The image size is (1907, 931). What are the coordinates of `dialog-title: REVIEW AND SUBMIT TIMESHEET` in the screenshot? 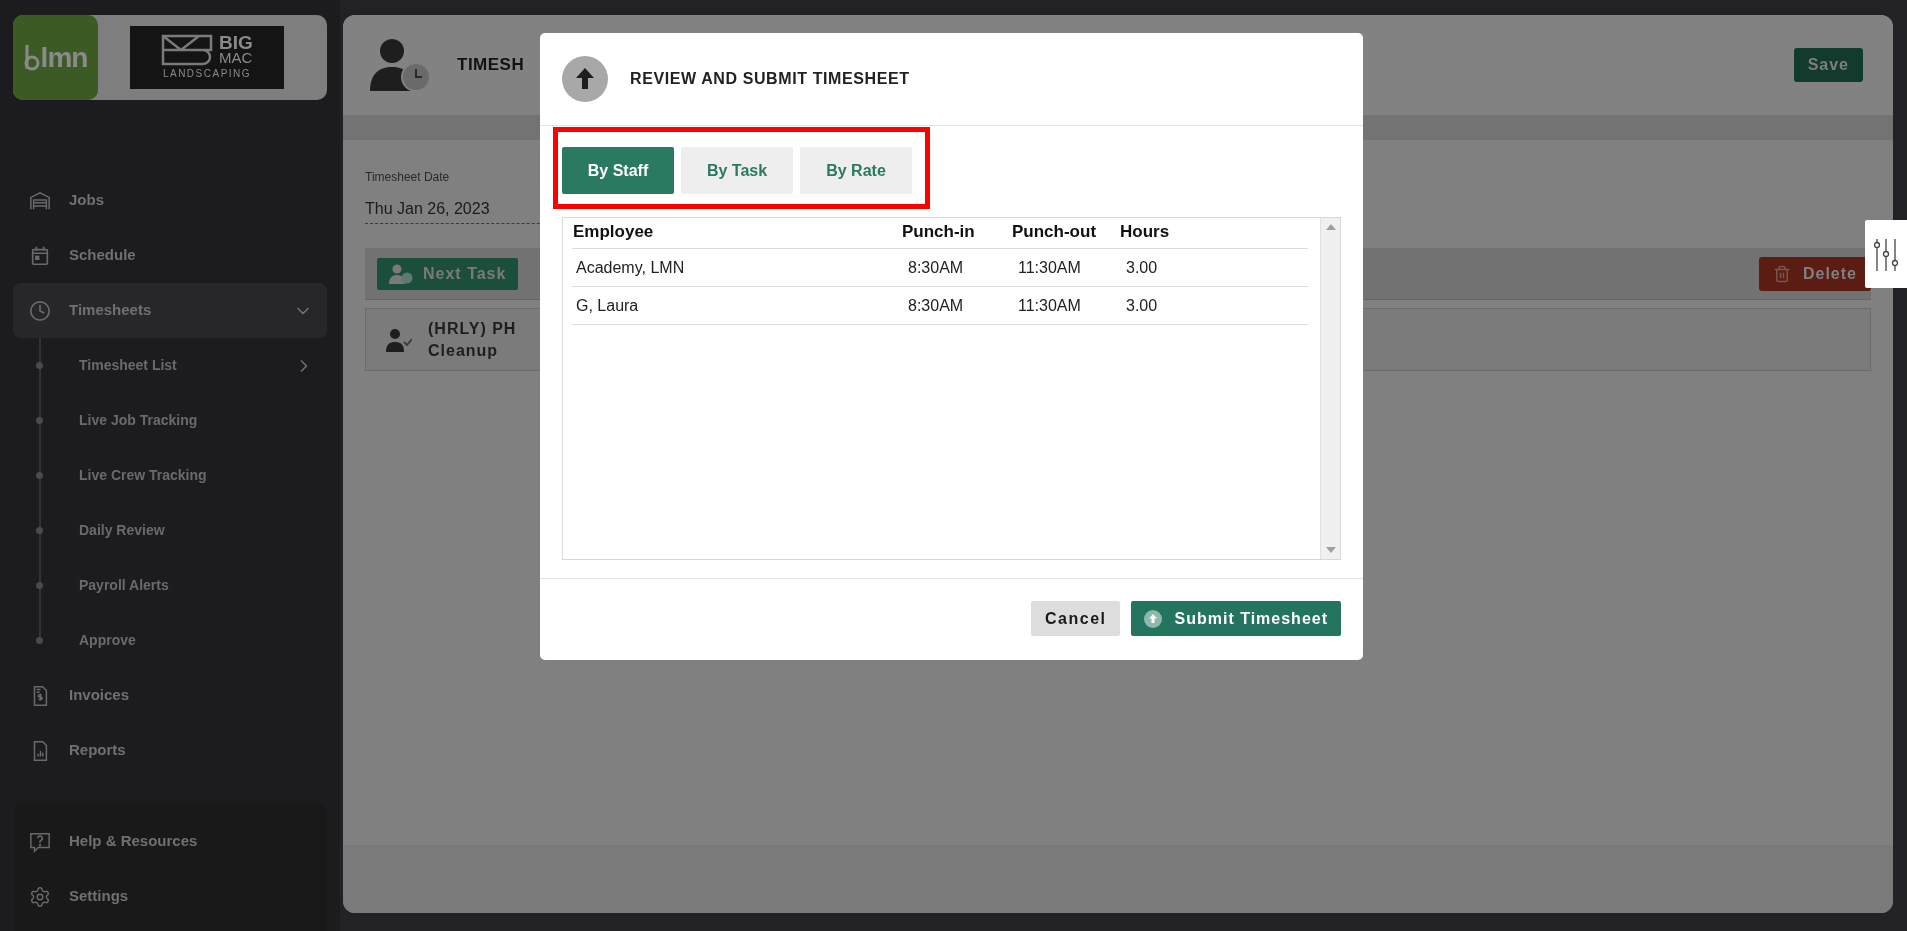 It's located at (770, 79).